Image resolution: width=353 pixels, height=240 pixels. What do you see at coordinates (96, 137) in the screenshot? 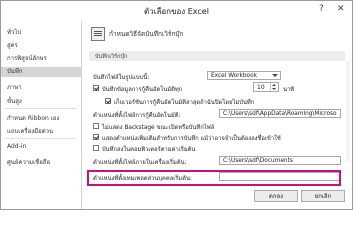
I see `show-additional-places-checkbox` at bounding box center [96, 137].